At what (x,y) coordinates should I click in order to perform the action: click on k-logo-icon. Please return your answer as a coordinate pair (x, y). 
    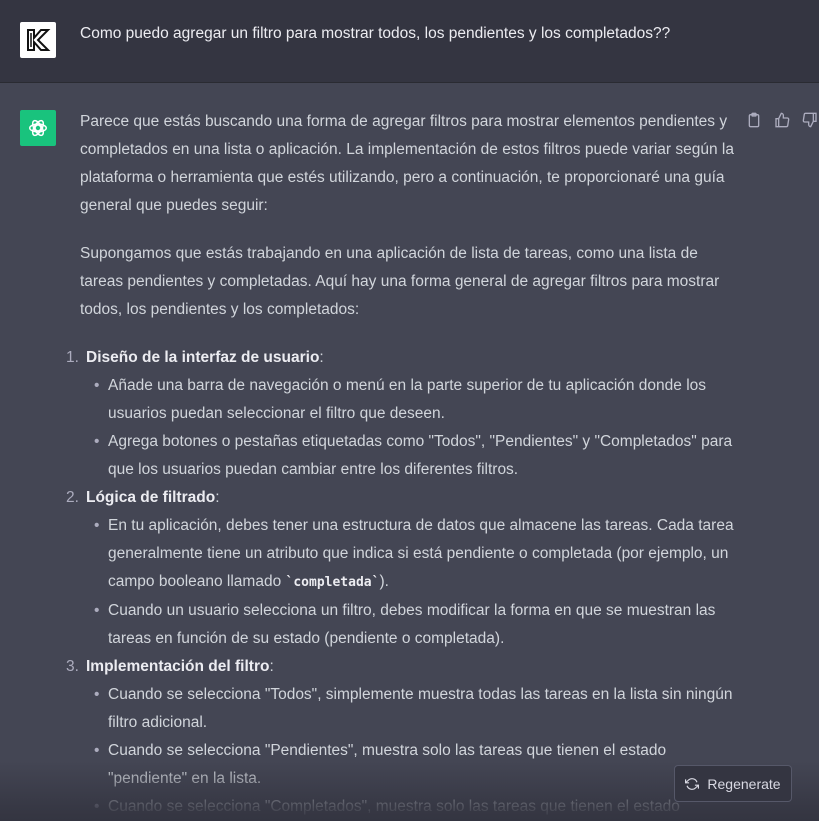
    Looking at the image, I should click on (39, 40).